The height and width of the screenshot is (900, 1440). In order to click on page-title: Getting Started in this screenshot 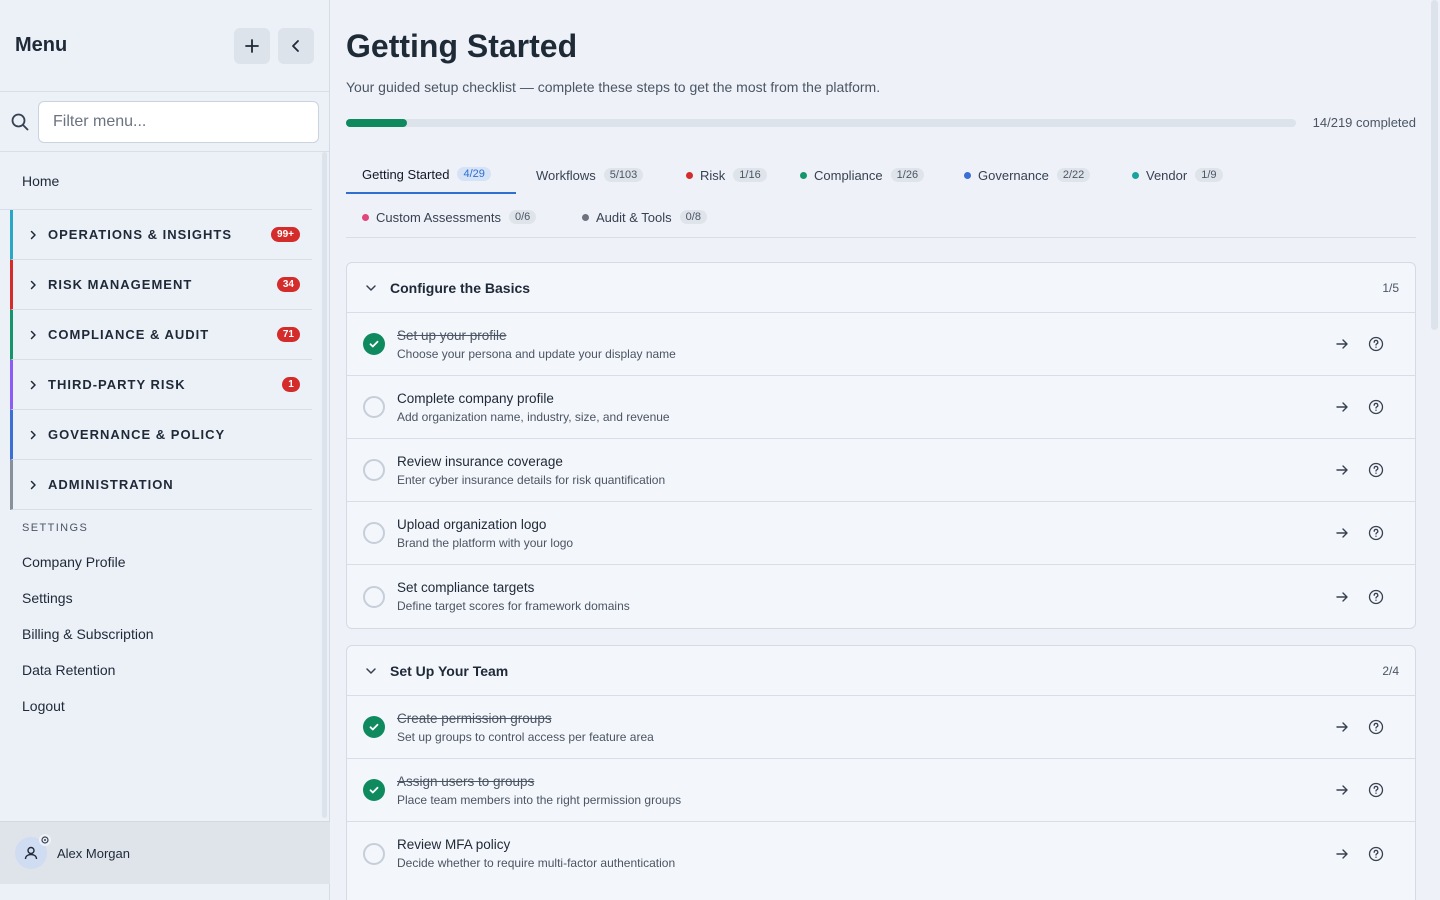, I will do `click(462, 46)`.